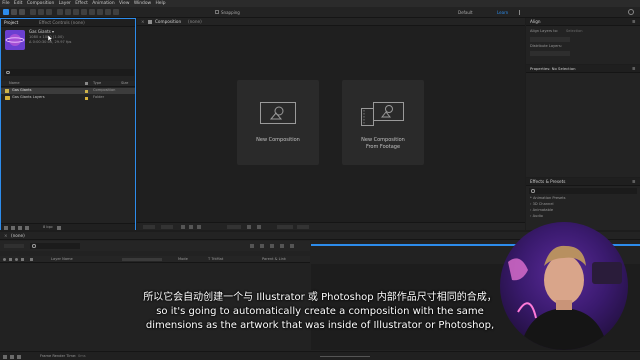 Image resolution: width=640 pixels, height=360 pixels. I want to click on align-buttons, so click(550, 39).